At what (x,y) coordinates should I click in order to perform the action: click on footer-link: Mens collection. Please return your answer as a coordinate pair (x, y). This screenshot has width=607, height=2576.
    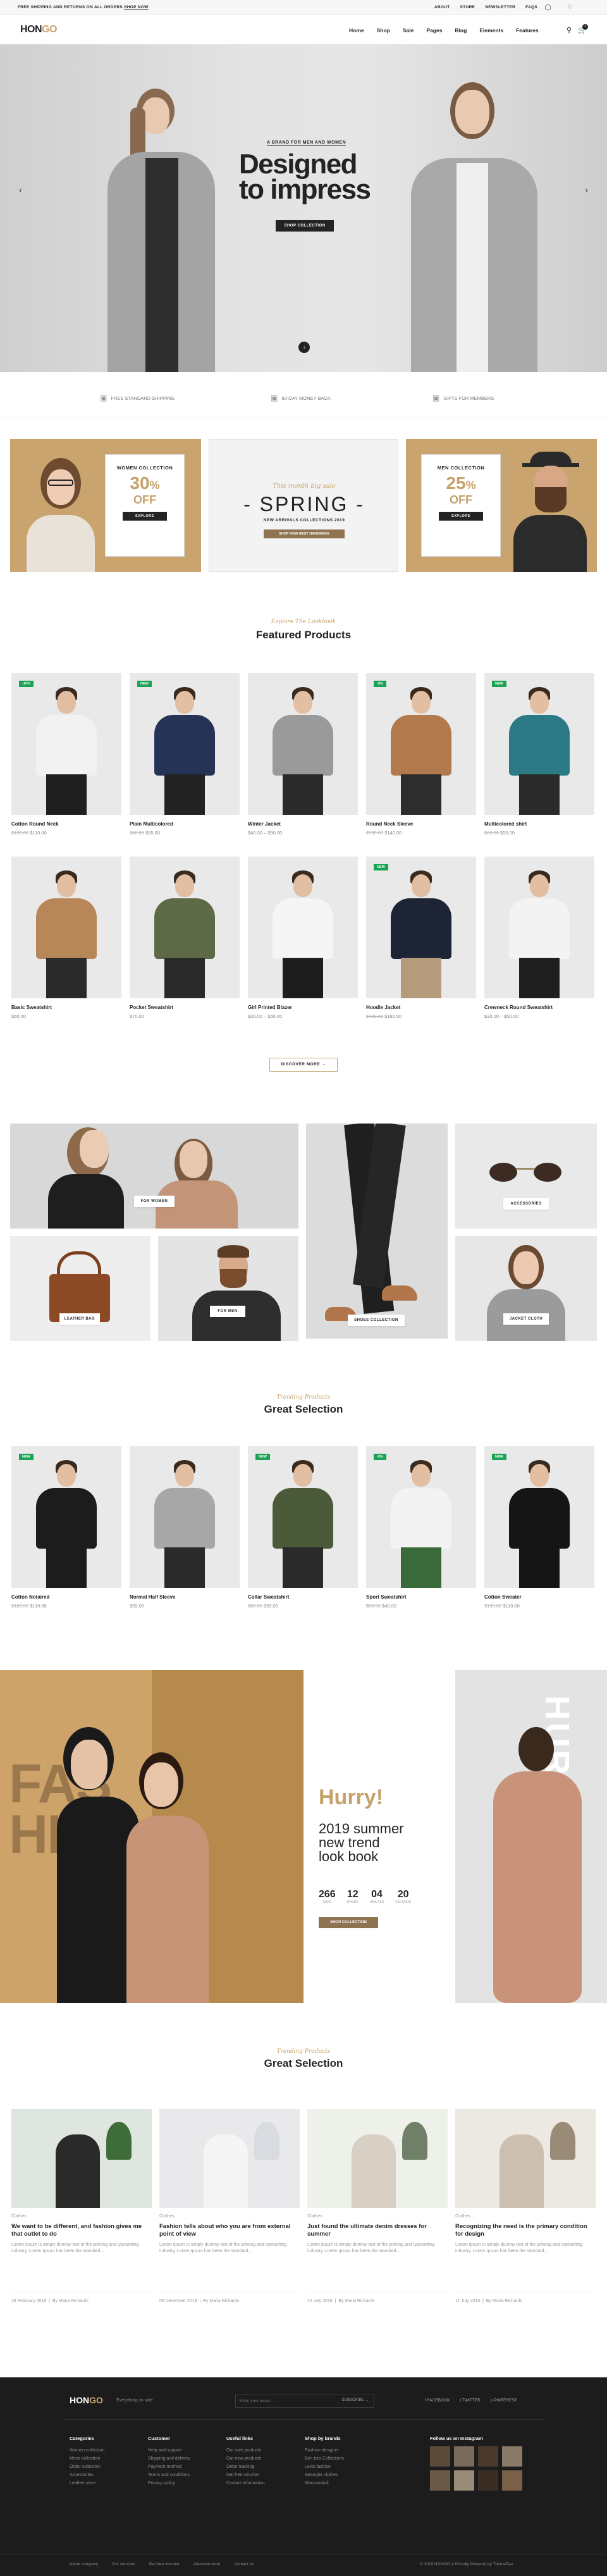
    Looking at the image, I should click on (87, 2459).